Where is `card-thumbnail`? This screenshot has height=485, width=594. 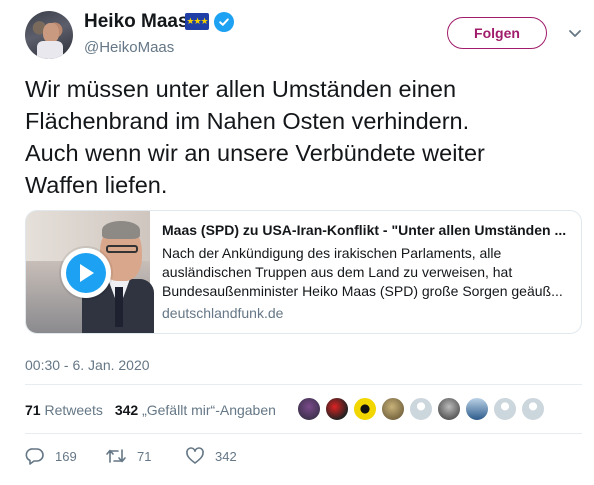
card-thumbnail is located at coordinates (90, 272).